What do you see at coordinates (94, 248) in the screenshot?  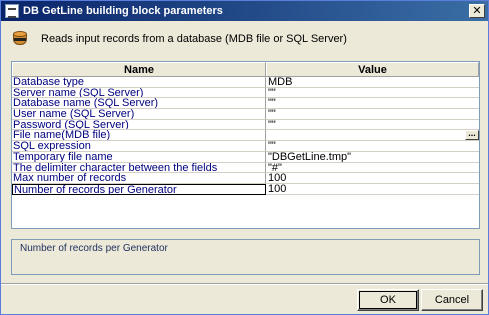 I see `description-text: Number of records per Generator` at bounding box center [94, 248].